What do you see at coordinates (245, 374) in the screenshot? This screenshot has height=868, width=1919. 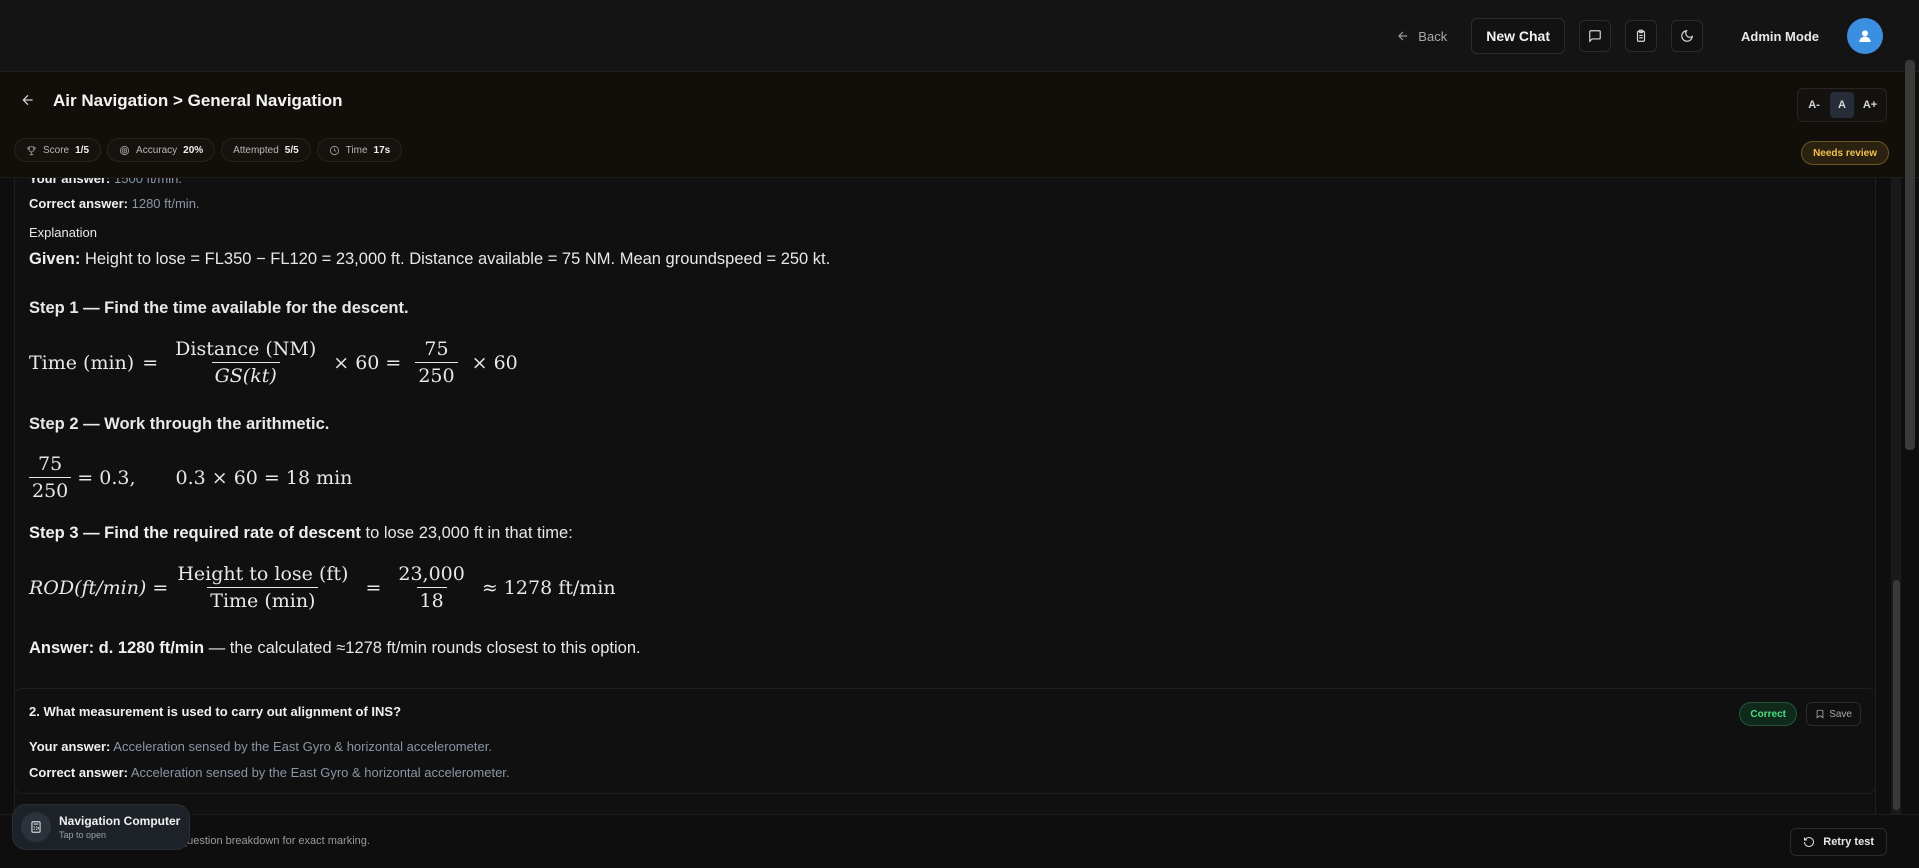 I see `eq1-denominator-1: GS(kt)` at bounding box center [245, 374].